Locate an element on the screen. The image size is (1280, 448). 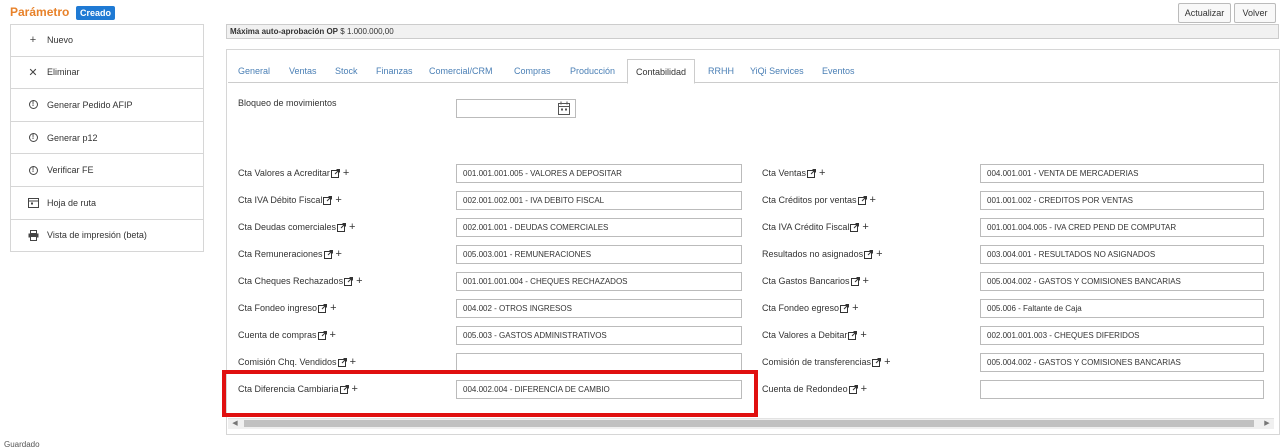
account-label-text: Cuenta de compras is located at coordinates (277, 335).